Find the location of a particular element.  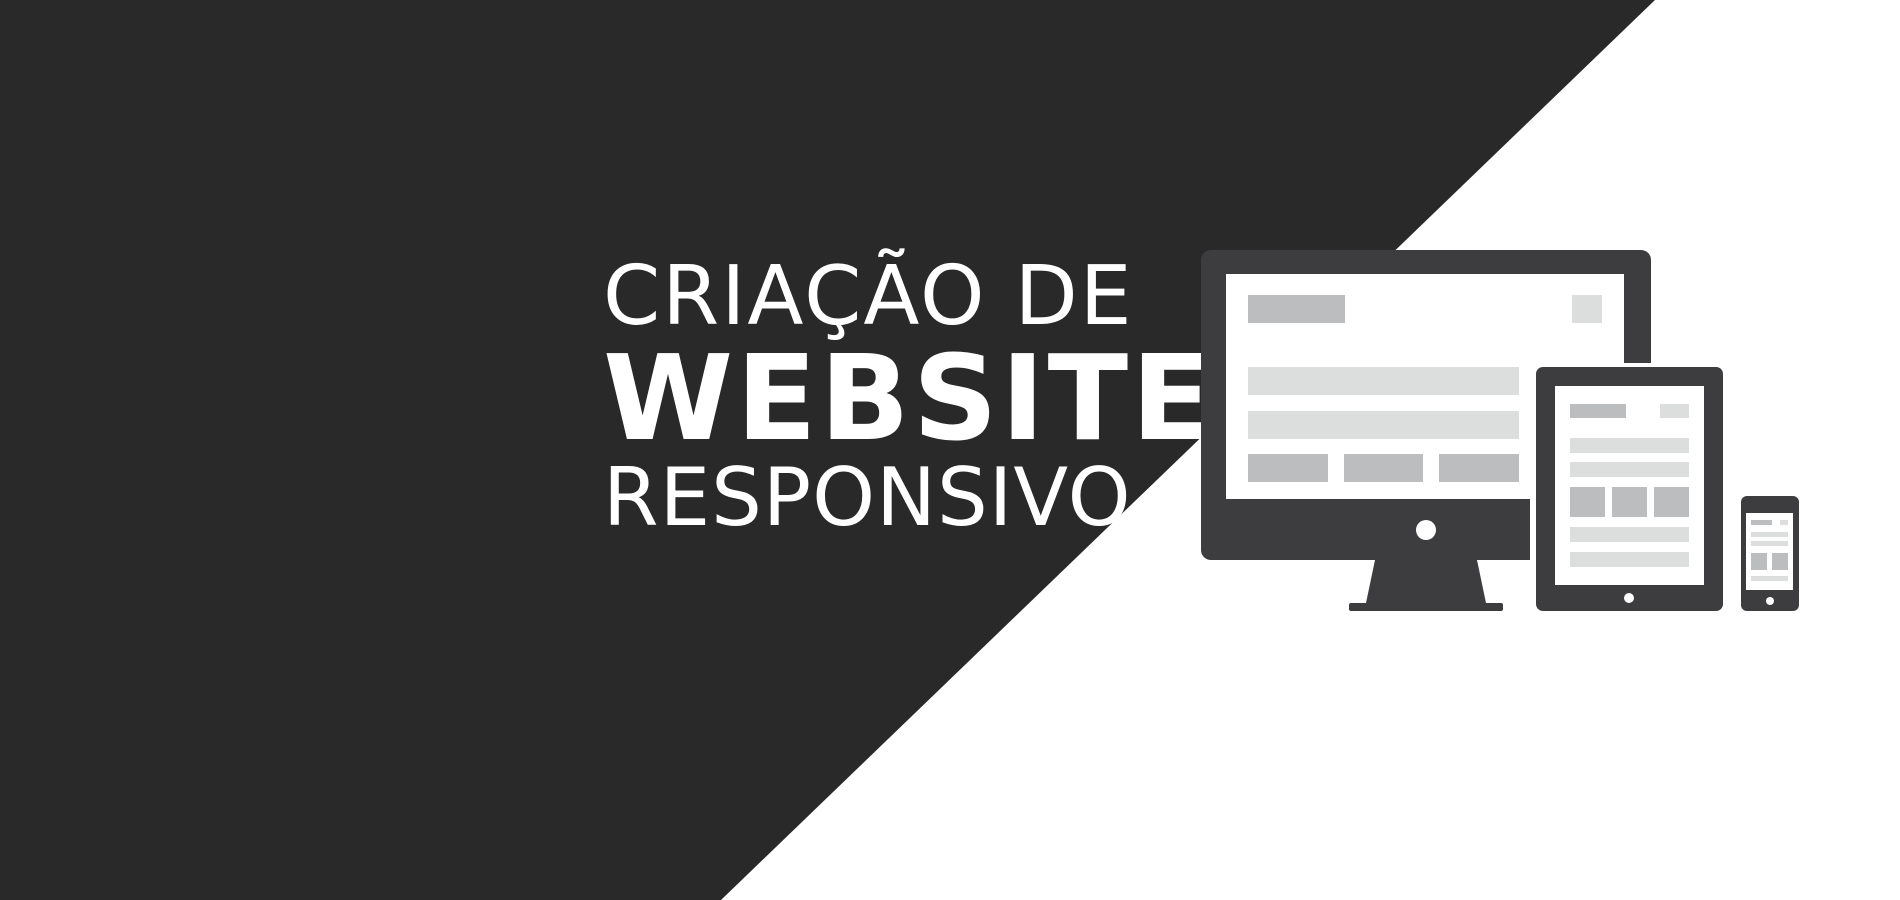

tablet-icon is located at coordinates (1628, 488).